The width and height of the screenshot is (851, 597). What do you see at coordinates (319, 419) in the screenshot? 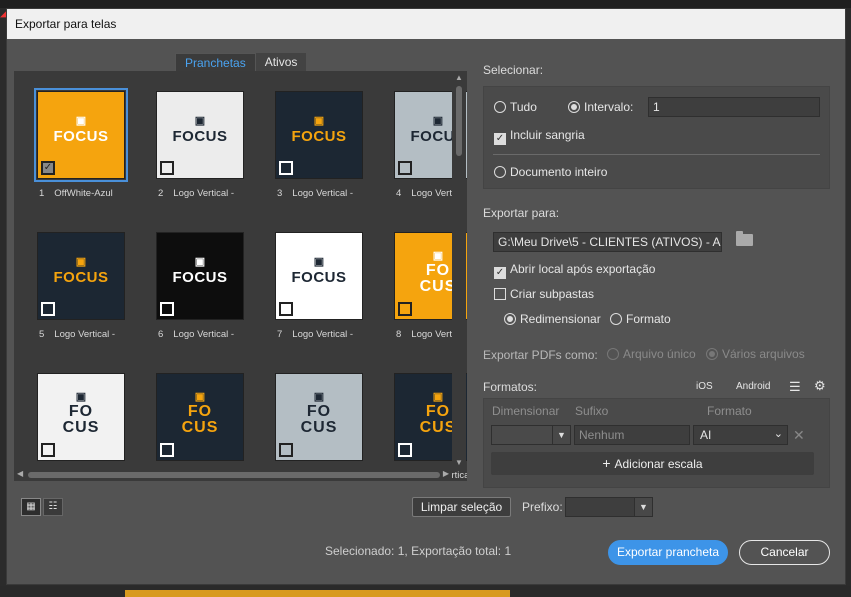
I see `board-logo: FO CUS` at bounding box center [319, 419].